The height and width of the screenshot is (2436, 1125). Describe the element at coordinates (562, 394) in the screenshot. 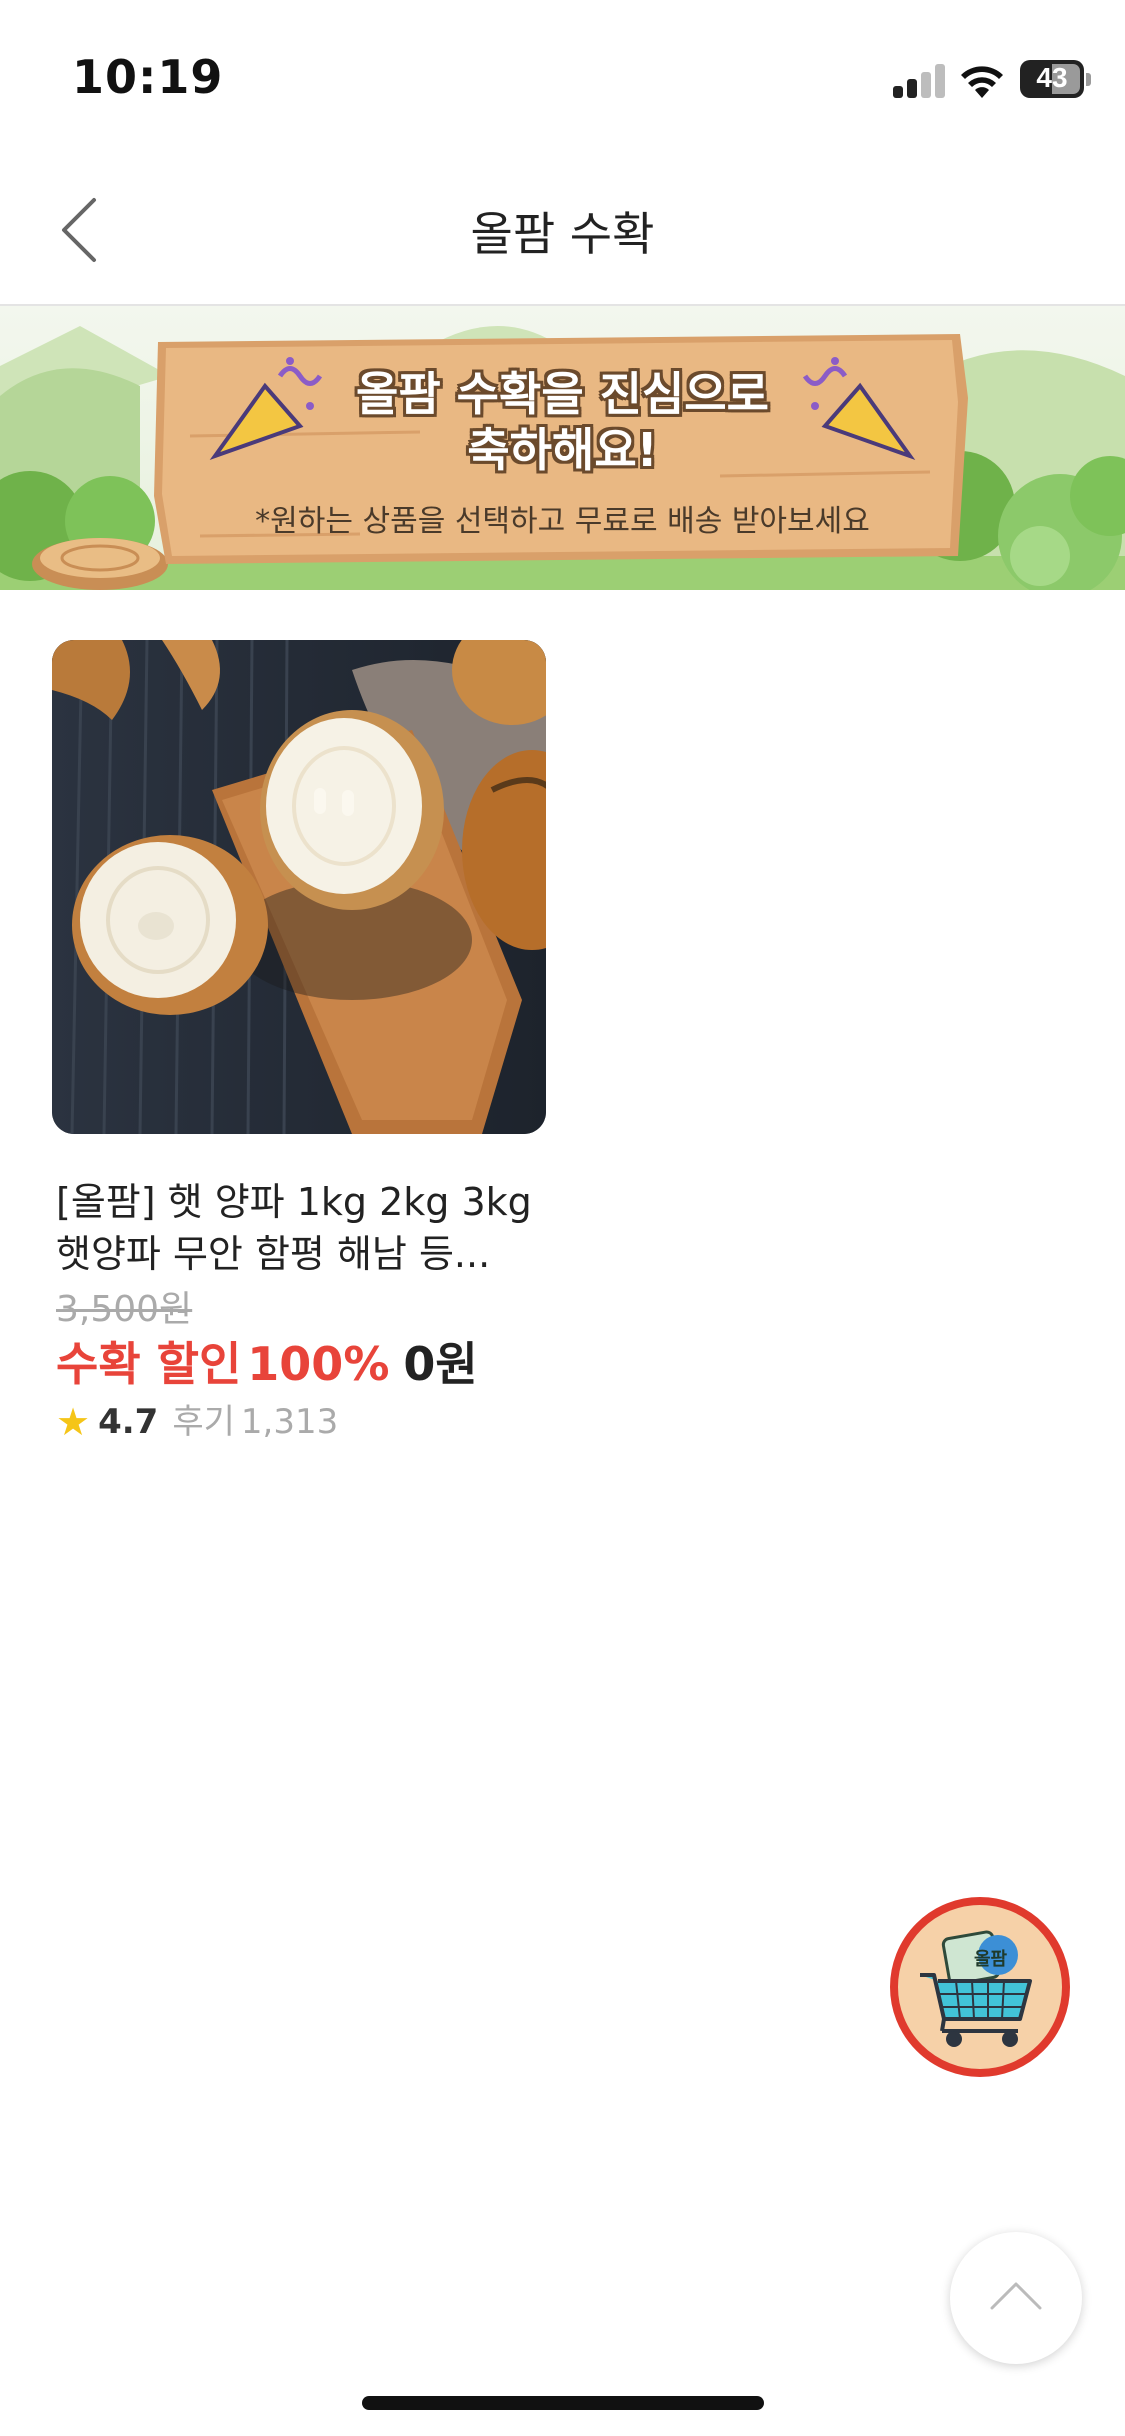

I see `banner-title-line-1: 올팜 수확을 진심으로` at that location.